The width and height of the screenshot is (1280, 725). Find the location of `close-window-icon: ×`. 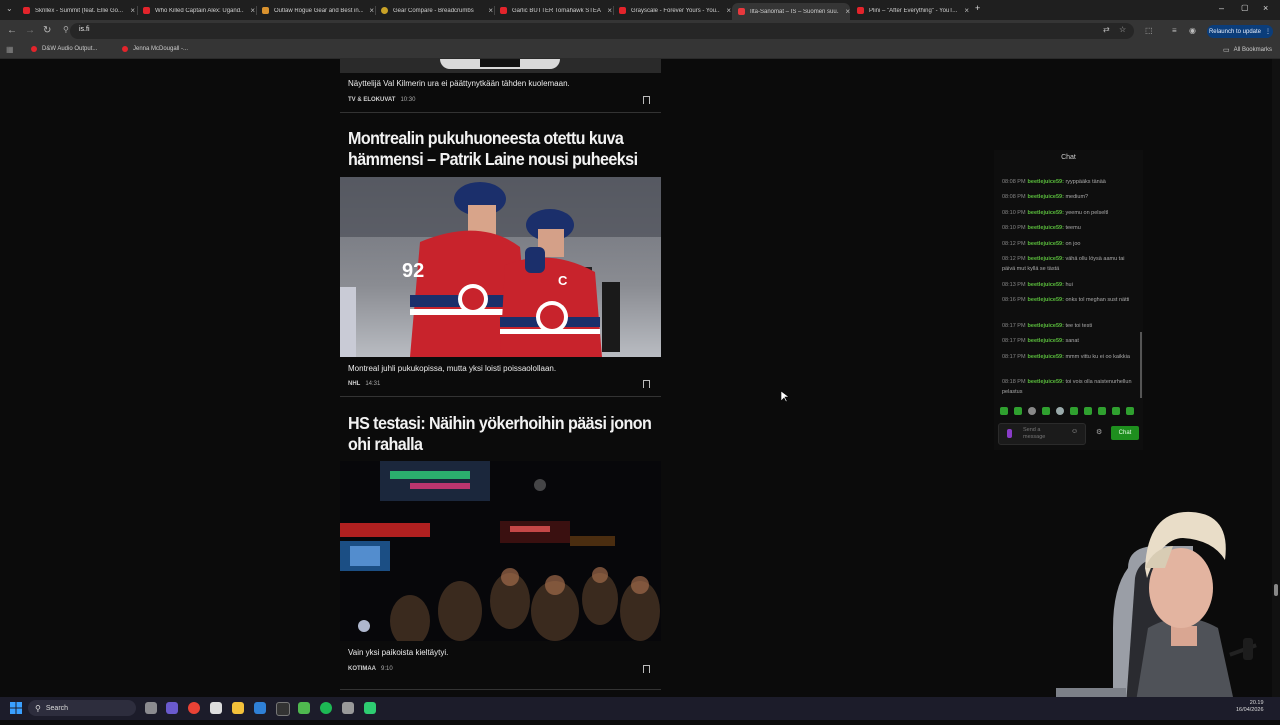

close-window-icon: × is located at coordinates (1265, 8).